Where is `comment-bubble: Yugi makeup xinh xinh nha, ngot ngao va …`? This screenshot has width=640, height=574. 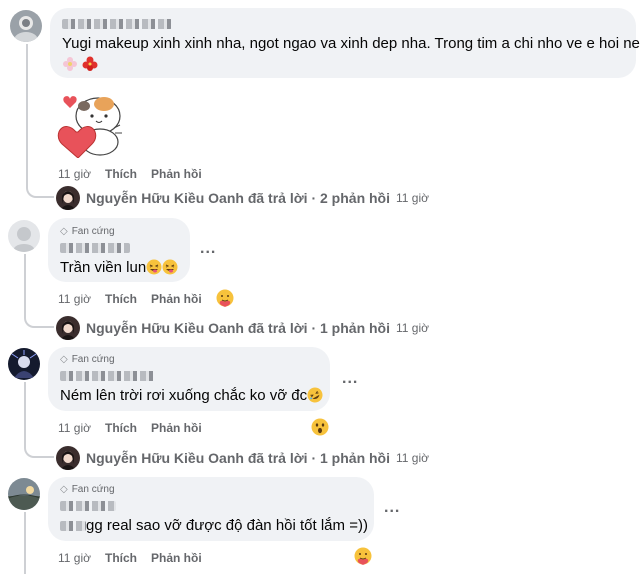
comment-bubble: Yugi makeup xinh xinh nha, ngot ngao va … is located at coordinates (345, 43).